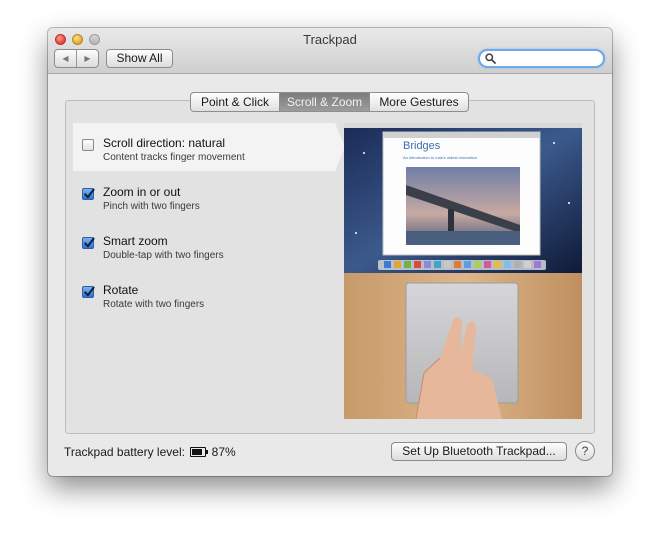 This screenshot has width=660, height=544. I want to click on forward-button: ▶, so click(87, 58).